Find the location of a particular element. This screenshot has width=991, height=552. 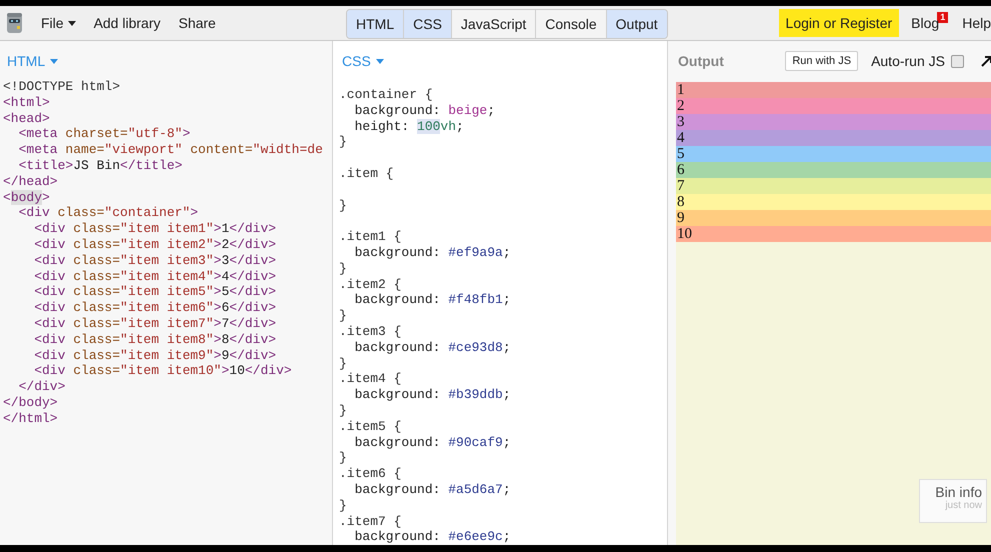

login-button: Login or Register is located at coordinates (839, 23).